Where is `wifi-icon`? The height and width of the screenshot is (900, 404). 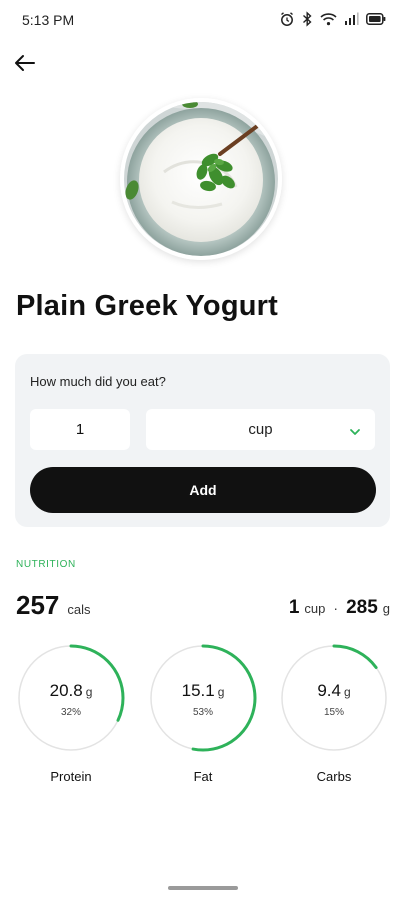 wifi-icon is located at coordinates (328, 19).